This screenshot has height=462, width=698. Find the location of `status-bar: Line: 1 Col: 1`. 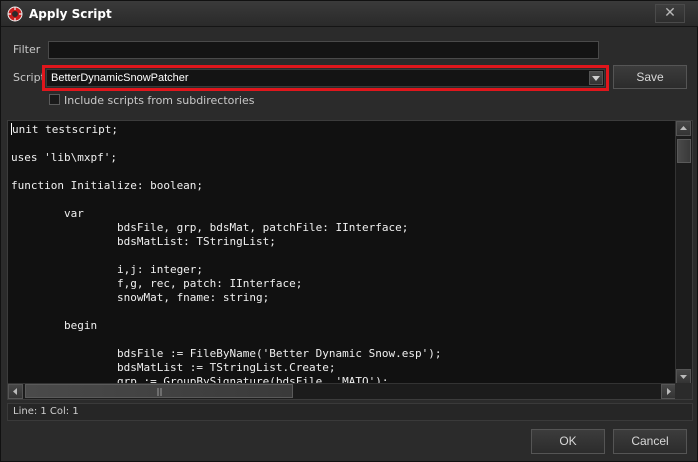

status-bar: Line: 1 Col: 1 is located at coordinates (350, 412).